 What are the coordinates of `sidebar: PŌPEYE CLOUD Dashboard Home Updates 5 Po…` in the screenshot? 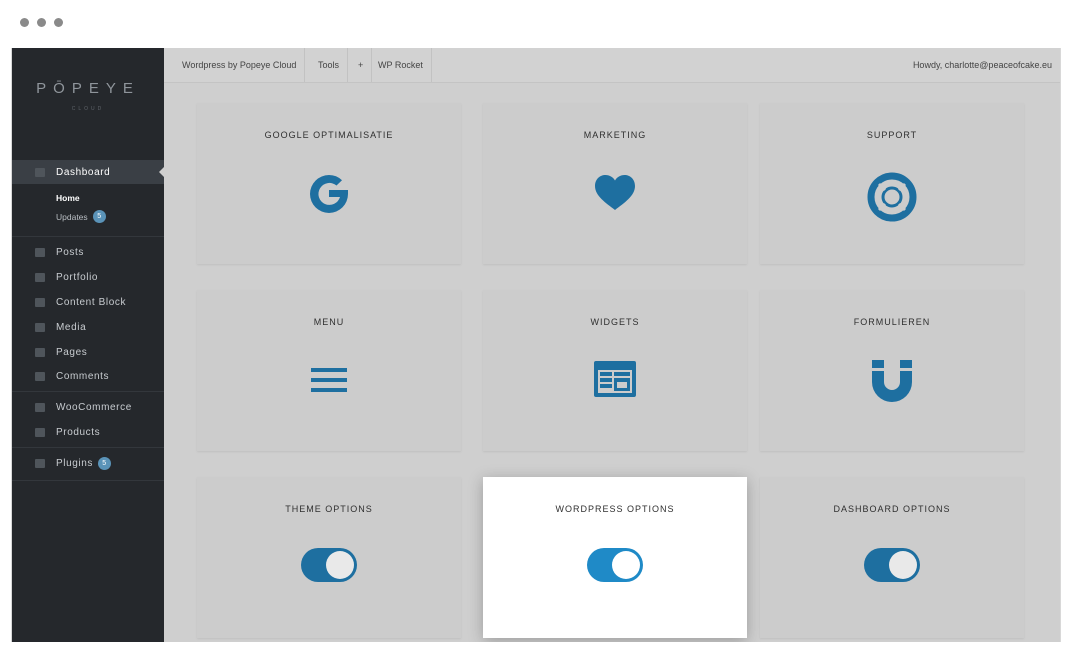 It's located at (88, 345).